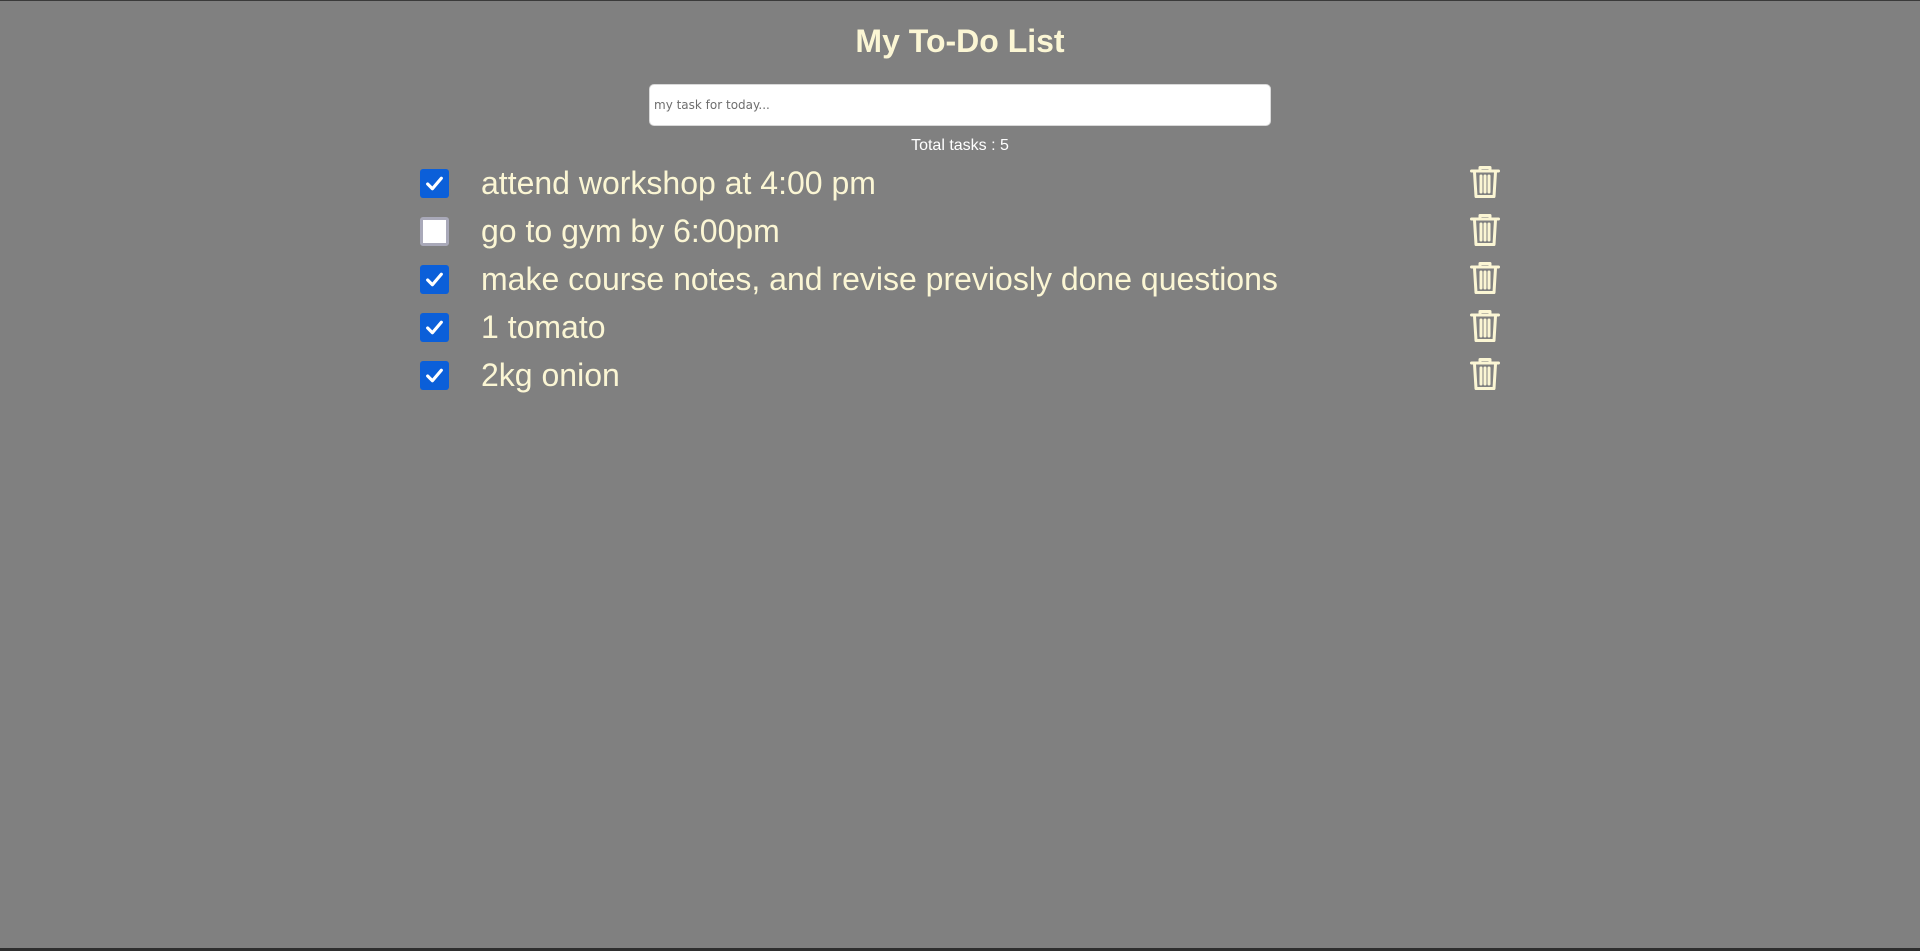 This screenshot has width=1920, height=951. What do you see at coordinates (543, 327) in the screenshot?
I see `task-text: 1 tomato` at bounding box center [543, 327].